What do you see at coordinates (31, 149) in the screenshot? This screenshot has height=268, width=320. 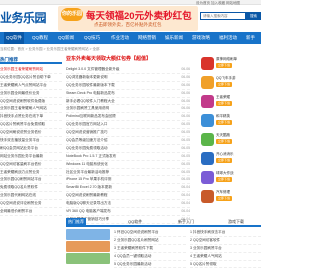 I see `list-item: 刷QQ会员网站业务平台` at bounding box center [31, 149].